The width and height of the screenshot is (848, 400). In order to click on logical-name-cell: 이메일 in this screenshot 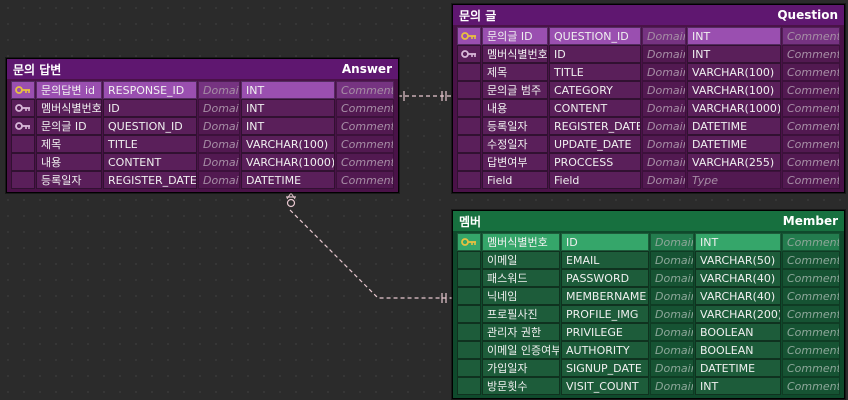, I will do `click(521, 260)`.